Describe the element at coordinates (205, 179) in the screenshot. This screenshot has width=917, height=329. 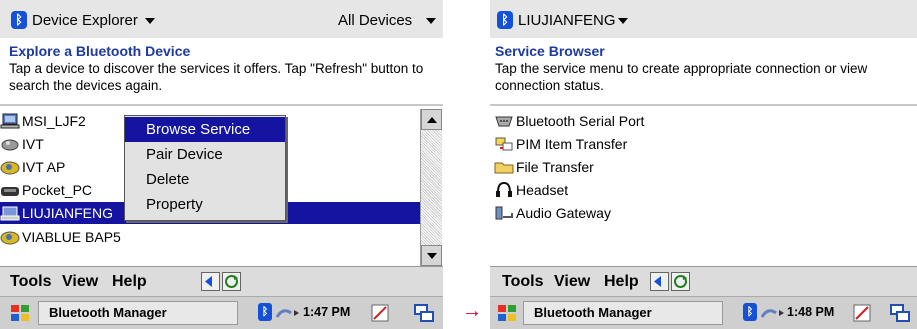
I see `menu-item-delete: Delete` at that location.